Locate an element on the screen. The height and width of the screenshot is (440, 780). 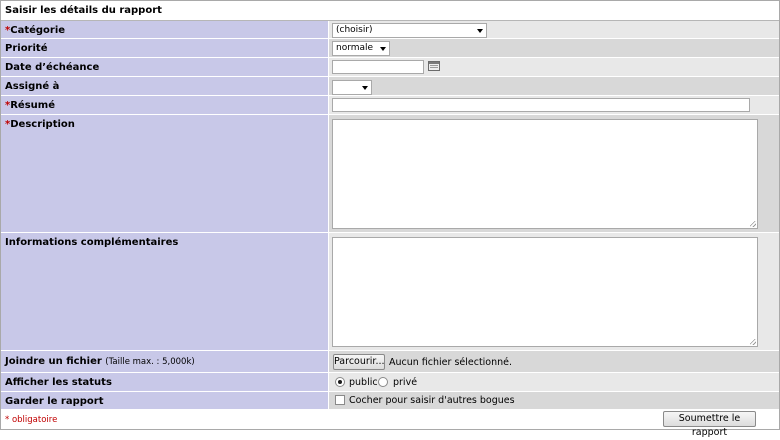
no-file-text: Aucun fichier sélectionné. is located at coordinates (451, 362).